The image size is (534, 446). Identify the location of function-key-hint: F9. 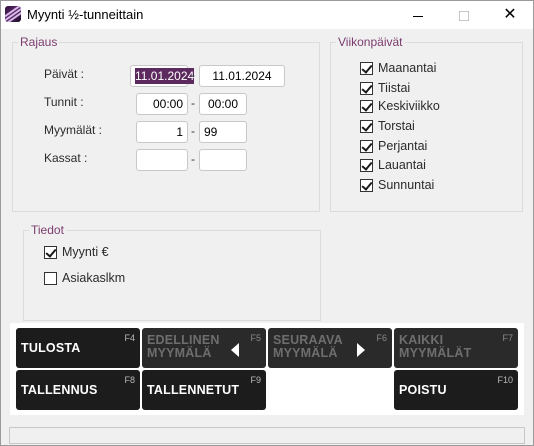
(255, 380).